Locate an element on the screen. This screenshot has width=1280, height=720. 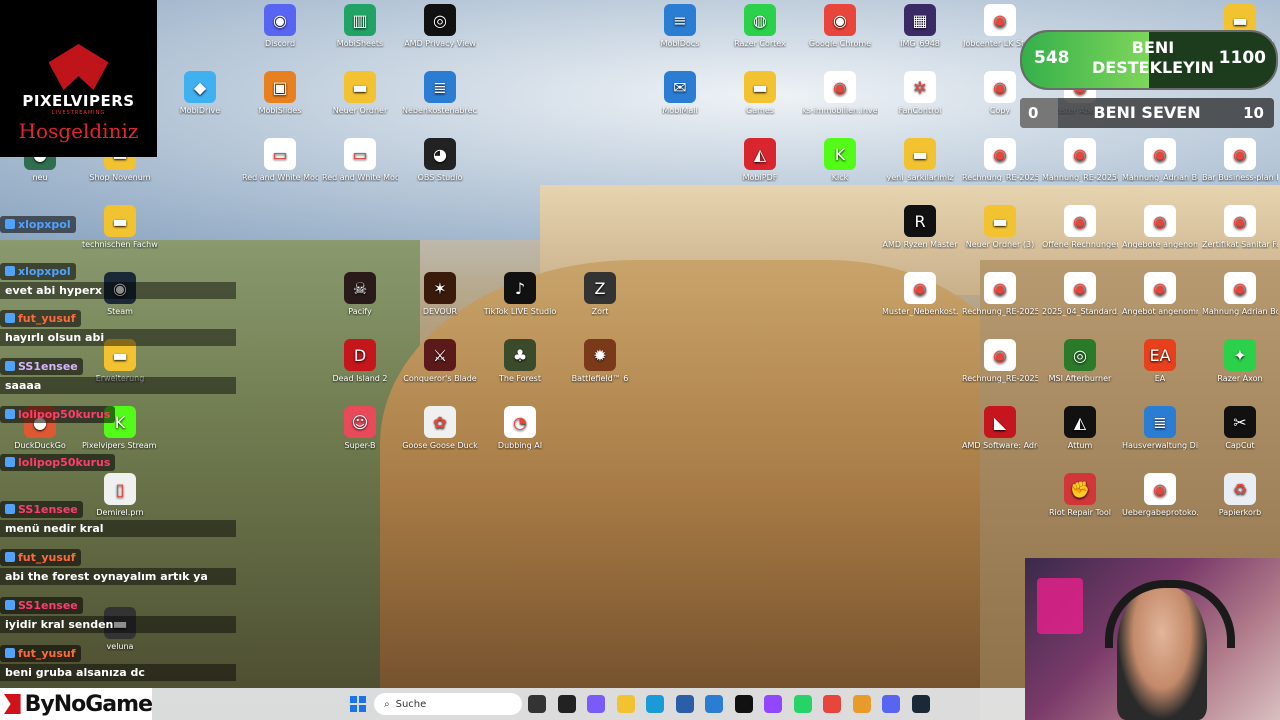
desktop-shortcut: ✉ MobiMail is located at coordinates (680, 93).